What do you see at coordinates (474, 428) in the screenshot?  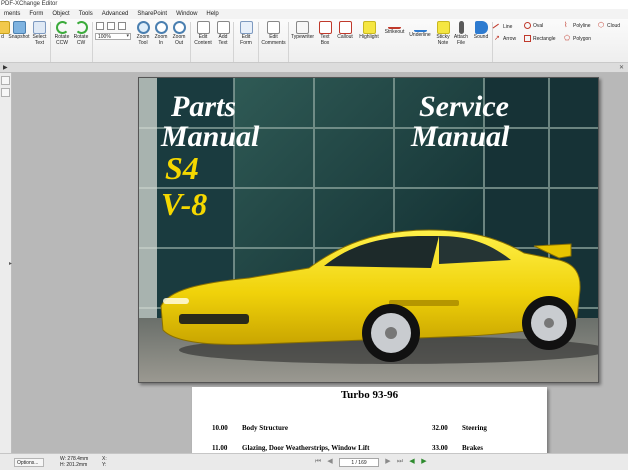 I see `toc-row-label: Steering` at bounding box center [474, 428].